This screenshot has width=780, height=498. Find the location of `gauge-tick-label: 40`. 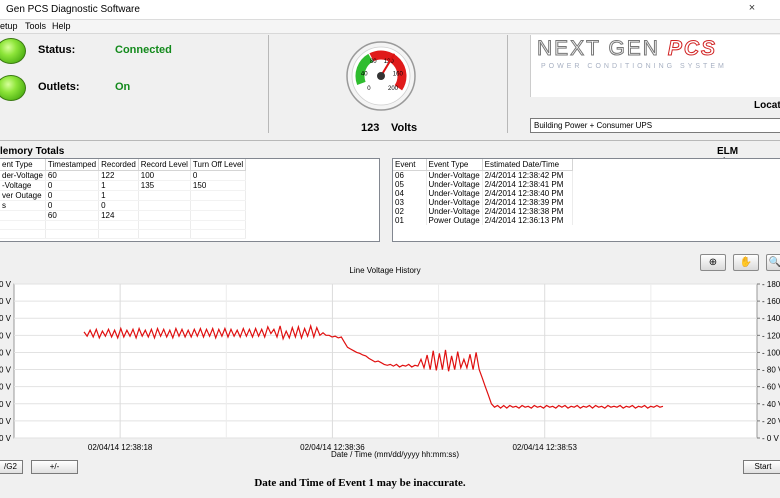

gauge-tick-label: 40 is located at coordinates (364, 74).